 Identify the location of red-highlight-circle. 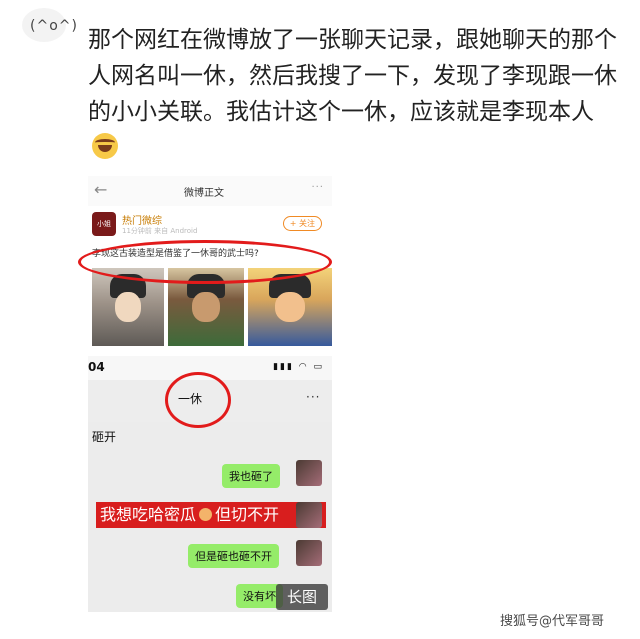
(198, 400).